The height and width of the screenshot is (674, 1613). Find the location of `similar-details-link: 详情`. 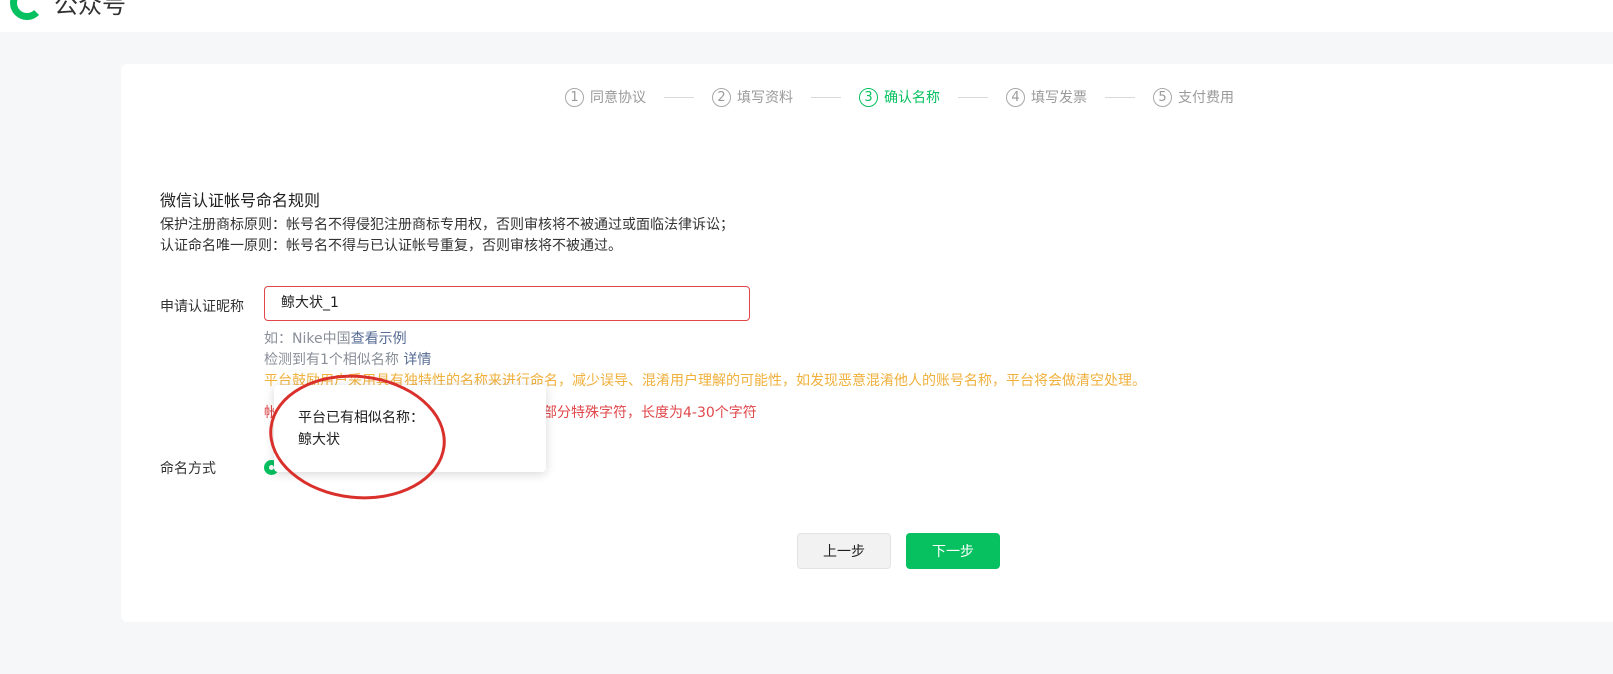

similar-details-link: 详情 is located at coordinates (417, 360).